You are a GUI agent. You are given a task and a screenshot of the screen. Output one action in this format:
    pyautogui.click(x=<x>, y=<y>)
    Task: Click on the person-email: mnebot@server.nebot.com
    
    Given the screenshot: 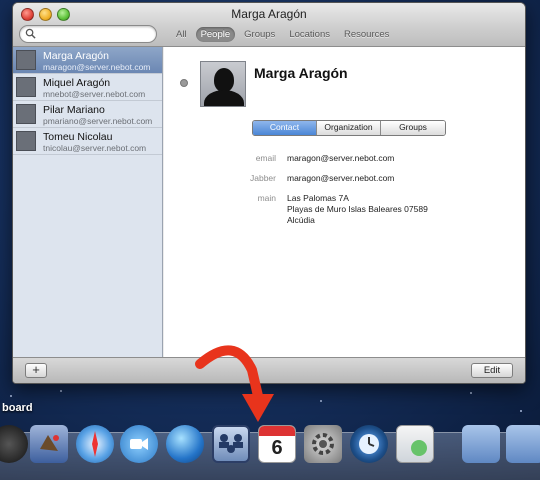 What is the action you would take?
    pyautogui.click(x=94, y=94)
    